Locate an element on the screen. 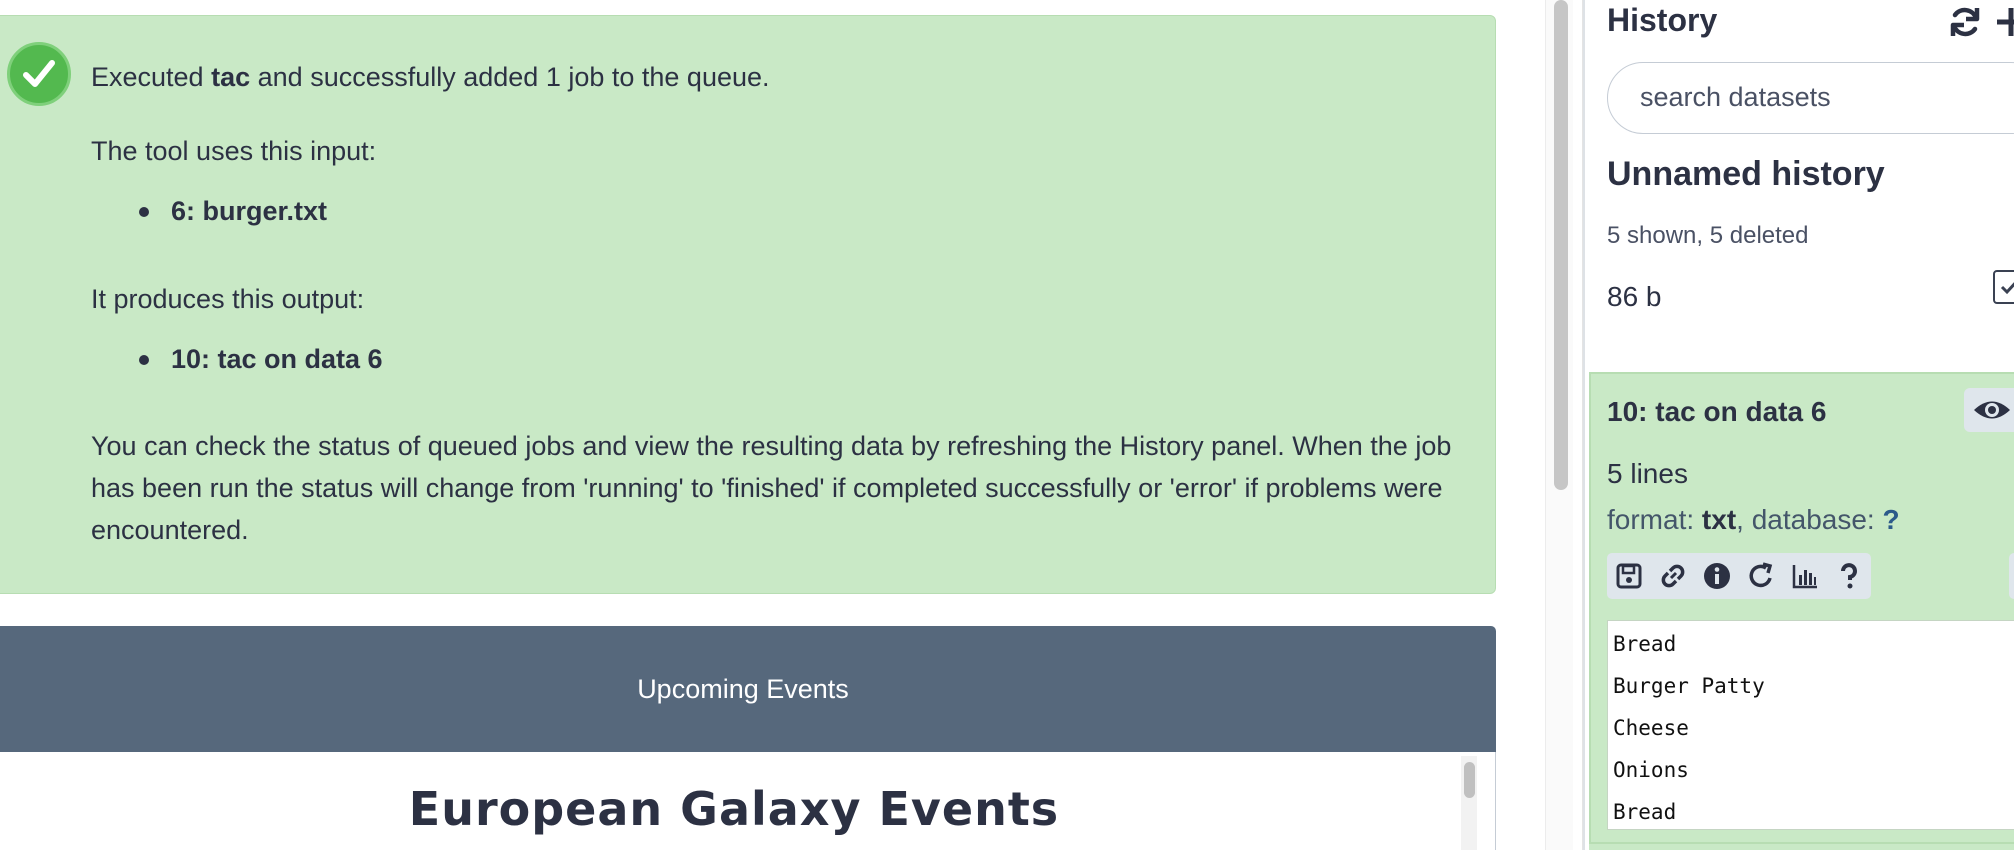 This screenshot has height=850, width=2014. events-header: Upcoming Events is located at coordinates (748, 689).